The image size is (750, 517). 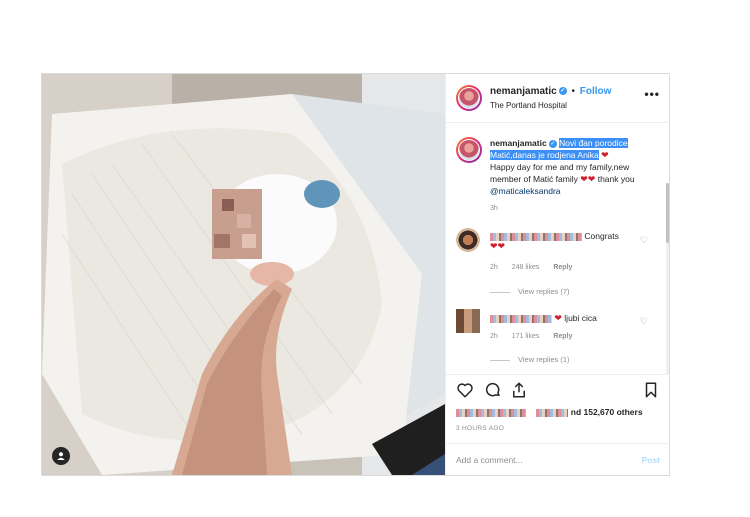 I want to click on post-time-ago: 3 HOURS AGO, so click(x=480, y=428).